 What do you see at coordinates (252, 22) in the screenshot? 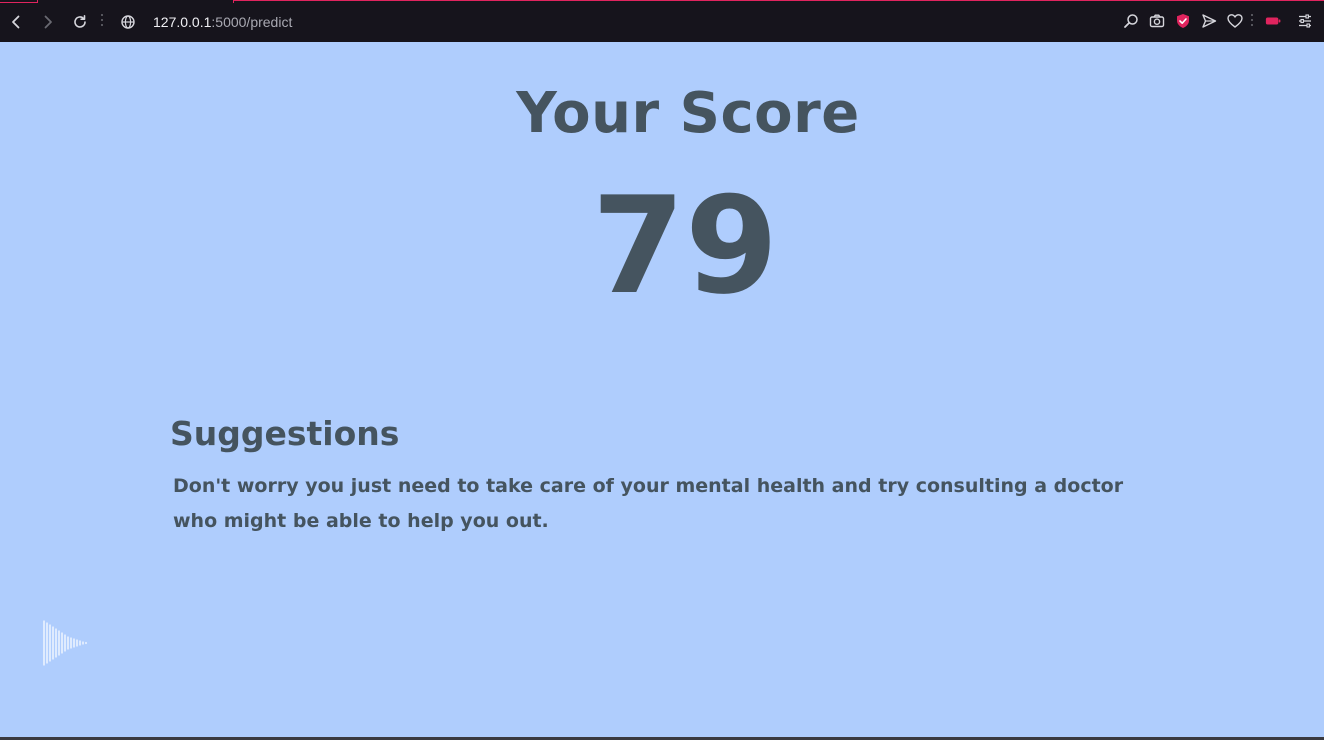
I see `url-path: :5000/predict` at bounding box center [252, 22].